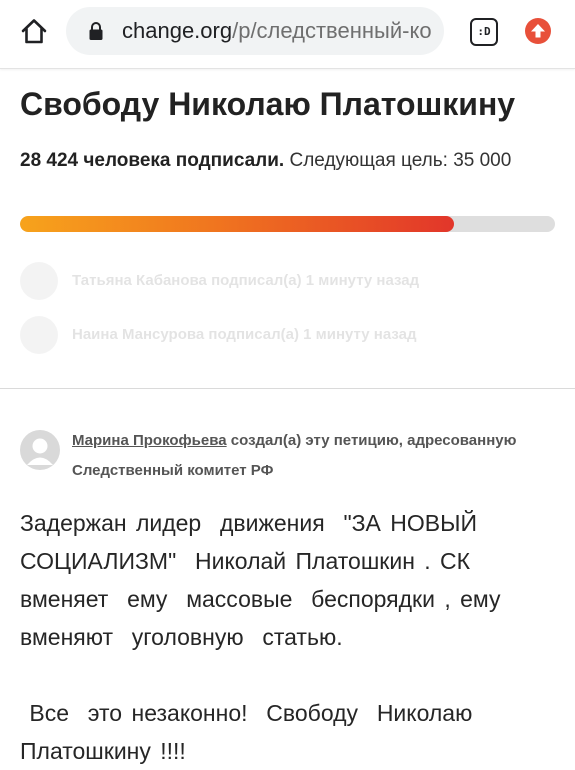 The width and height of the screenshot is (575, 770). I want to click on browser-toolbar: change.org/p/следственный-ко :D, so click(287, 34).